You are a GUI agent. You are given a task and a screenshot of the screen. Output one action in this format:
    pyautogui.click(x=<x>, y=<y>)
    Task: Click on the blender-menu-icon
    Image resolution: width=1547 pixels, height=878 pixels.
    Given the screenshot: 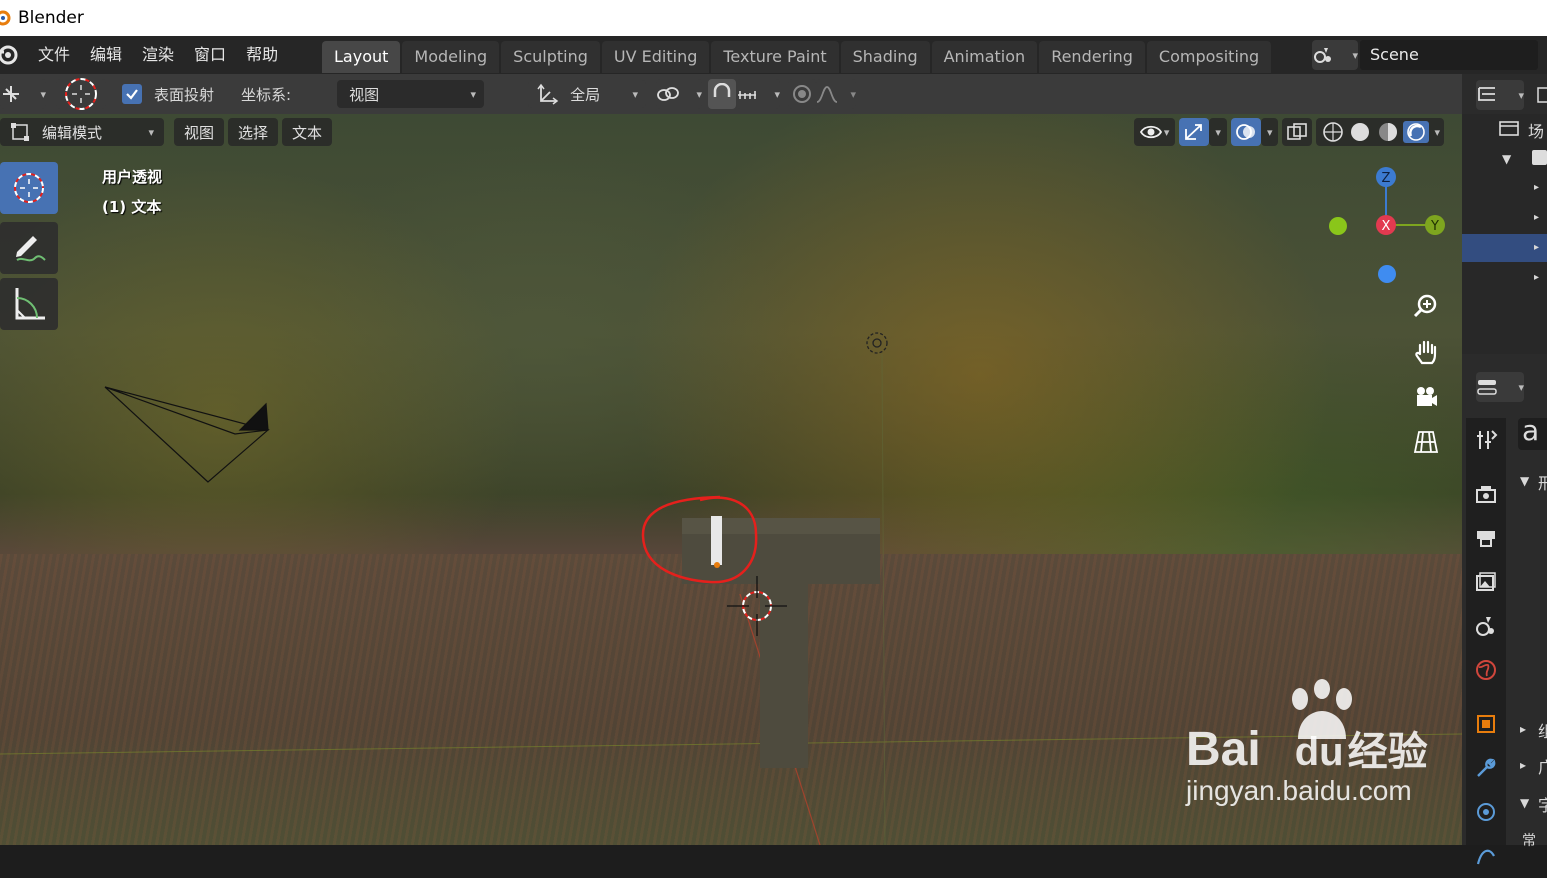 What is the action you would take?
    pyautogui.click(x=12, y=55)
    